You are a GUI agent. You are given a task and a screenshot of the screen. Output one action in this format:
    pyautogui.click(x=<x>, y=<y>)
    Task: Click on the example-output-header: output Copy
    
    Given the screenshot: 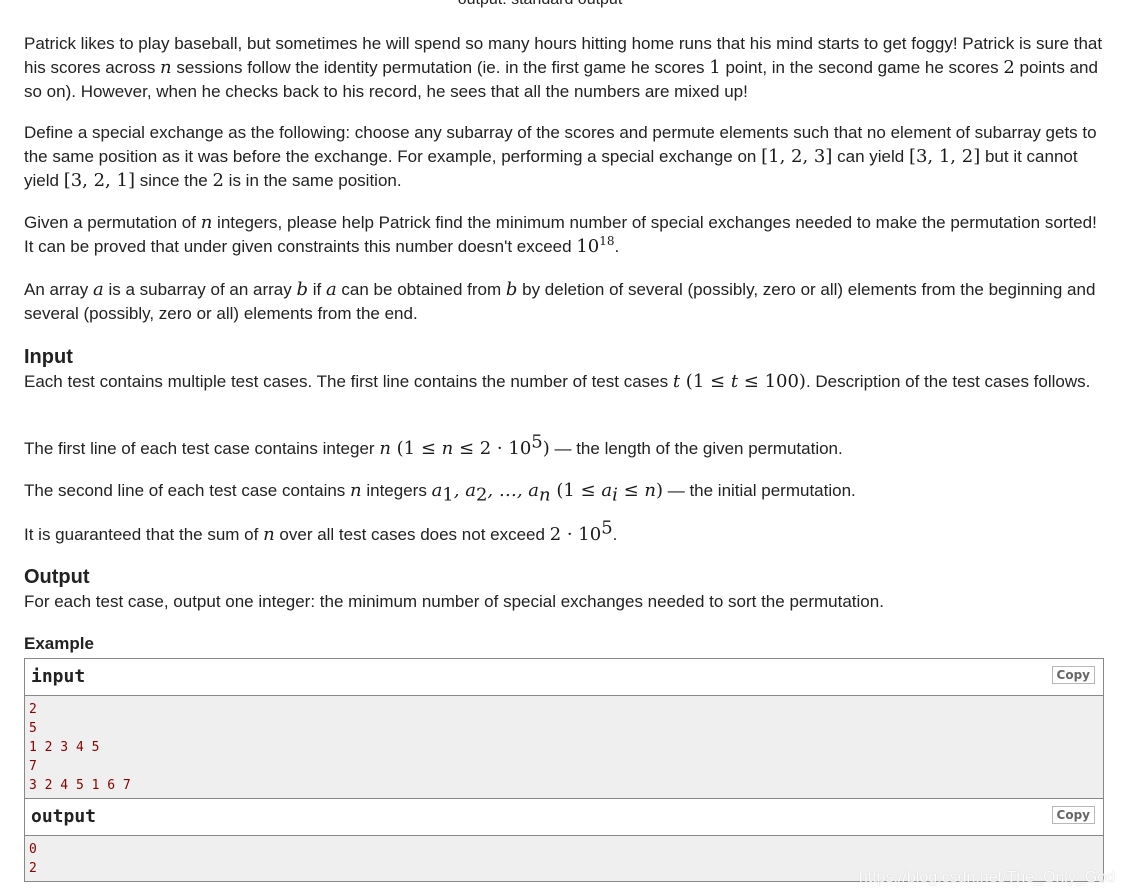 What is the action you would take?
    pyautogui.click(x=564, y=817)
    